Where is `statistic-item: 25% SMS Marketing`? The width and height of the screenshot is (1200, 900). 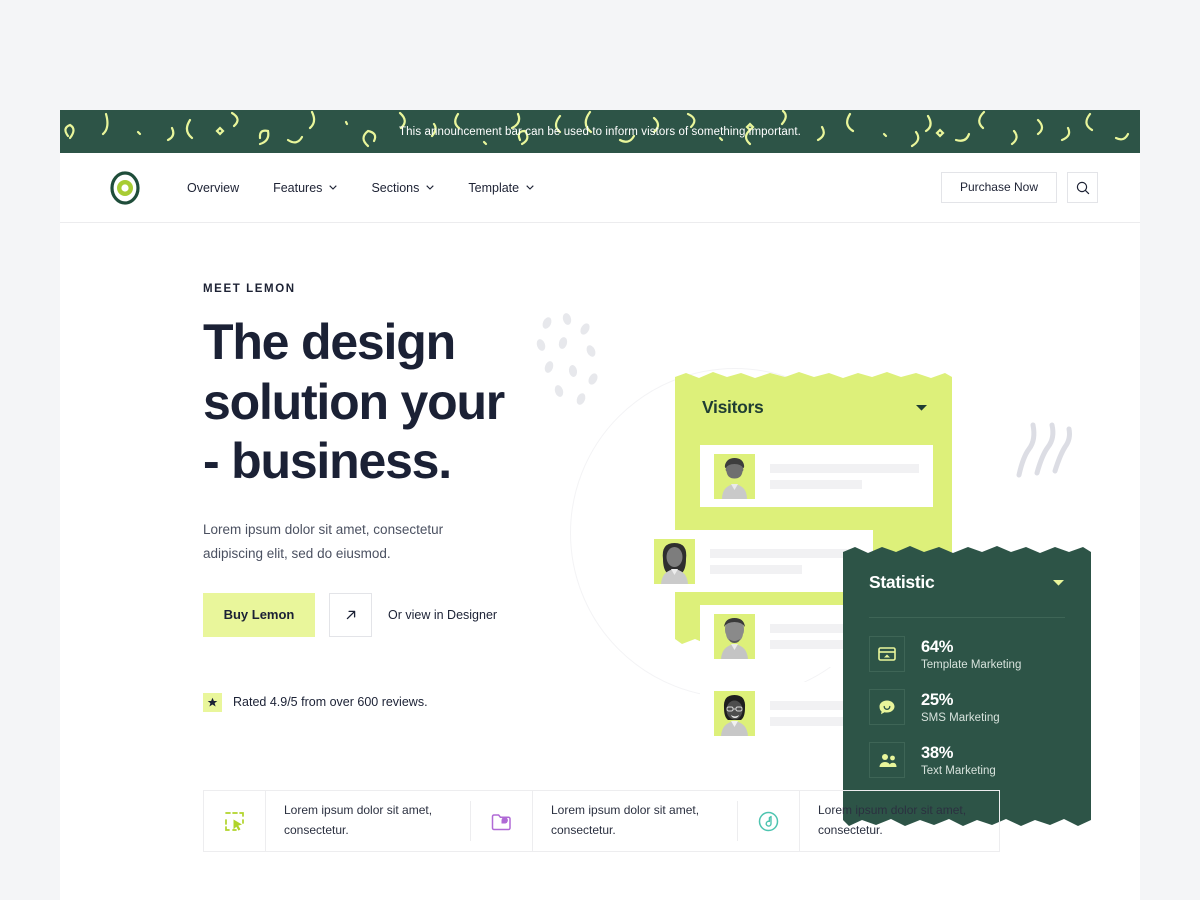
statistic-item: 25% SMS Marketing is located at coordinates (967, 707).